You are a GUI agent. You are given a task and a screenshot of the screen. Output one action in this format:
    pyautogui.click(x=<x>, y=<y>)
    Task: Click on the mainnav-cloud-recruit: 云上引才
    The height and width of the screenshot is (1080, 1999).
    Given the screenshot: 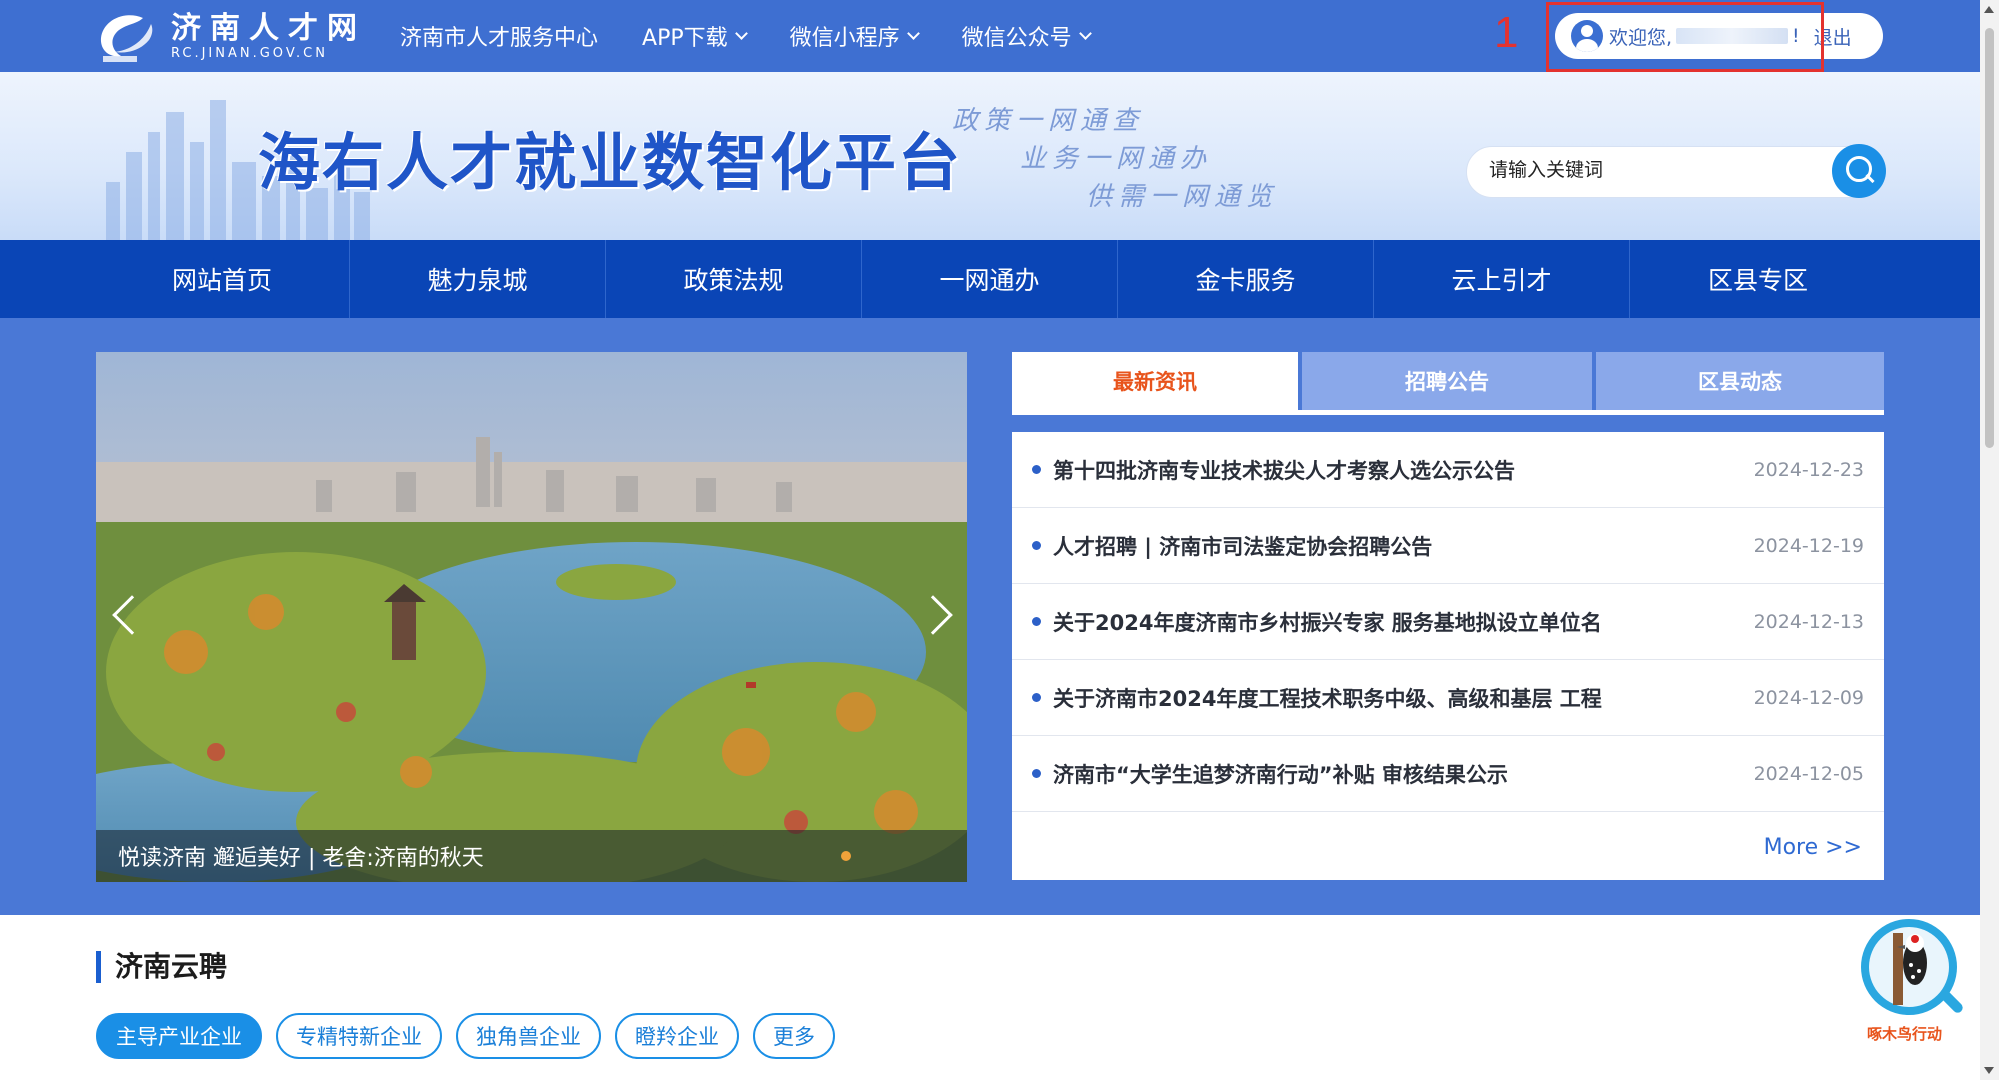 What is the action you would take?
    pyautogui.click(x=1502, y=279)
    